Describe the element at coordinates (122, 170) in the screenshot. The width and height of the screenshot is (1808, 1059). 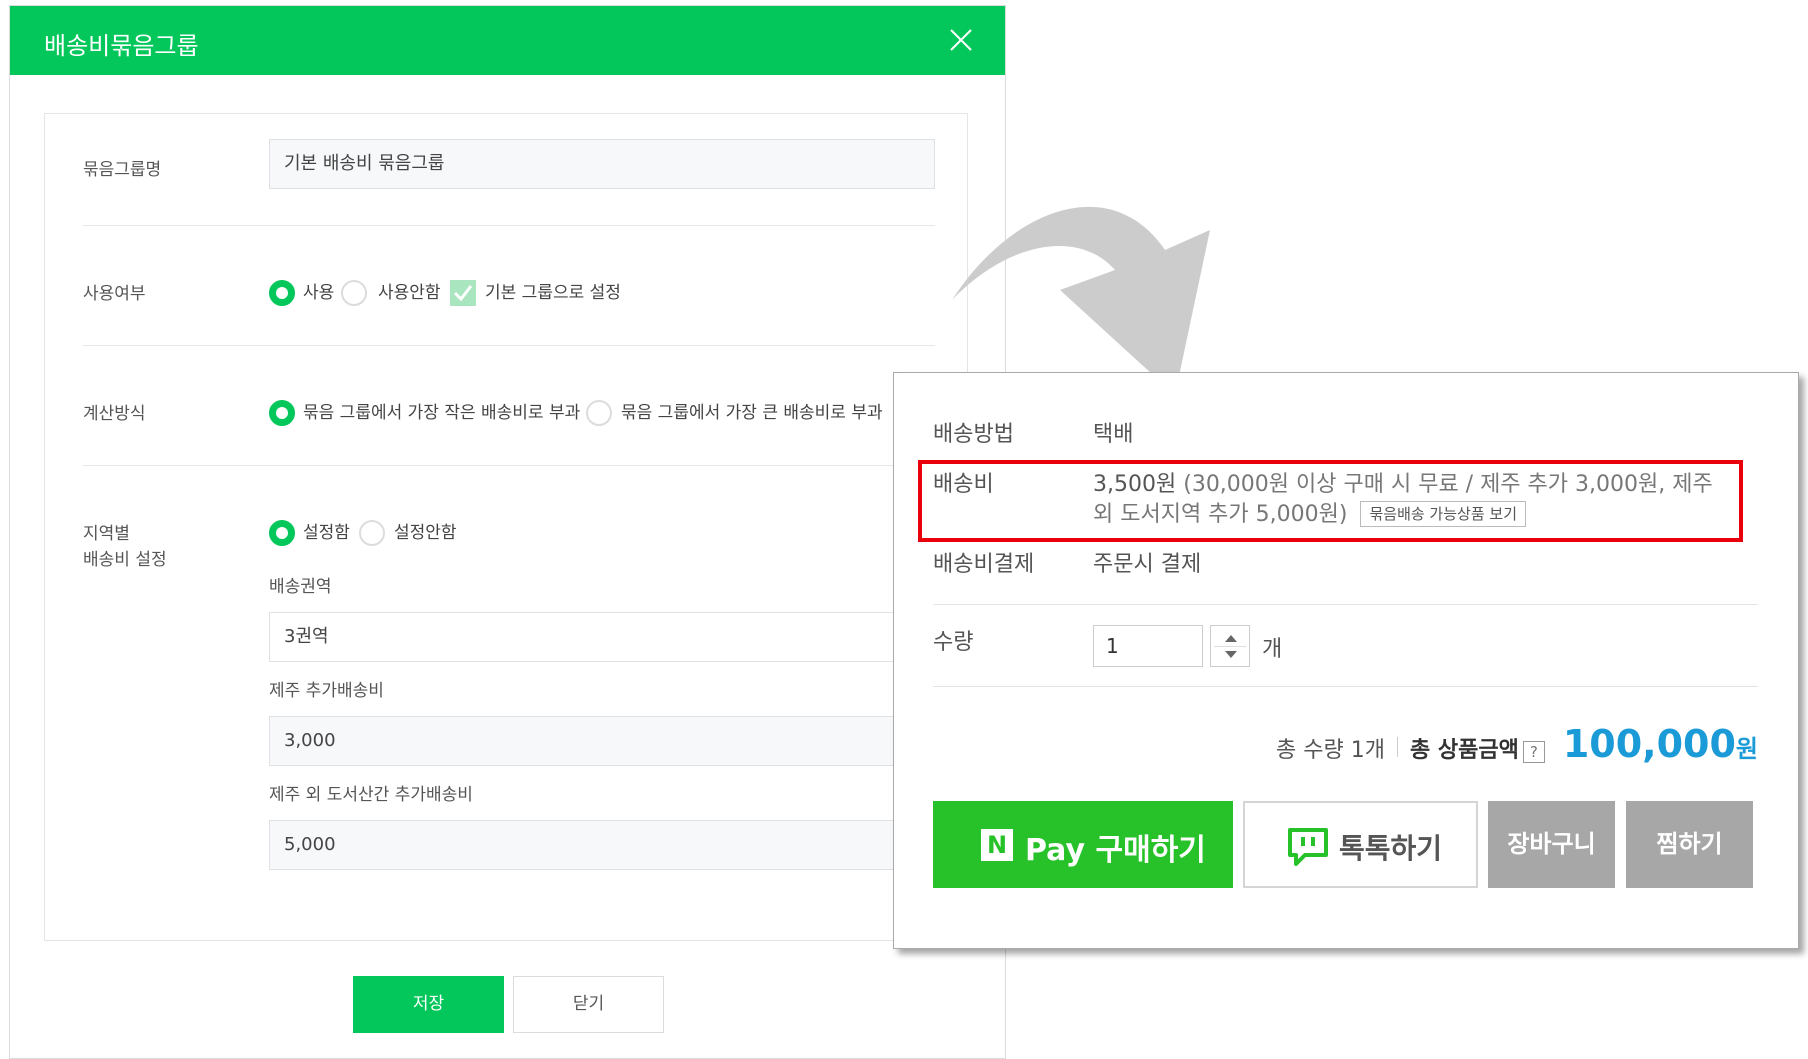
I see `group-name-label: 묶음그룹명` at that location.